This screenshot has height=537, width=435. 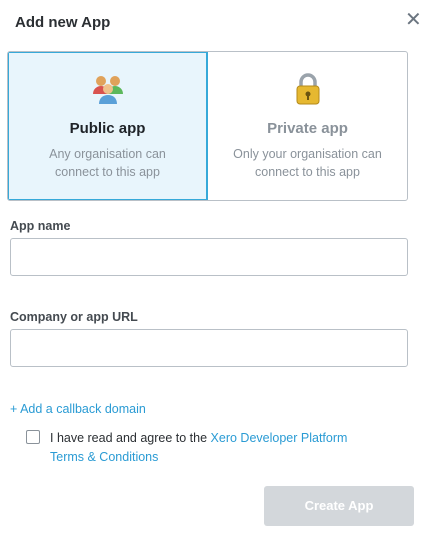 I want to click on private-app-desc-line2: connect to this app, so click(x=307, y=172).